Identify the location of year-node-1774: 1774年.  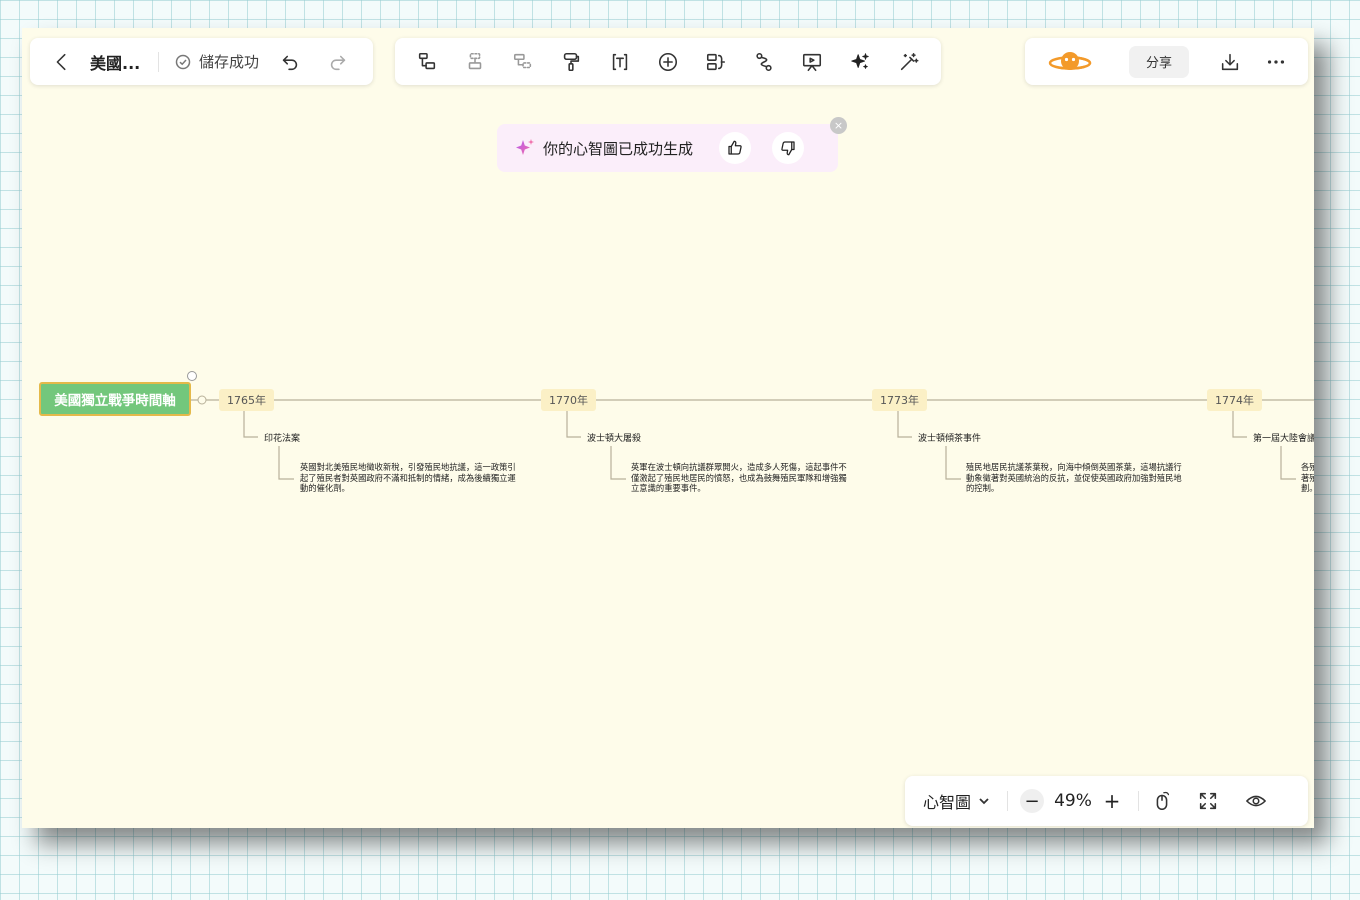
(1234, 400).